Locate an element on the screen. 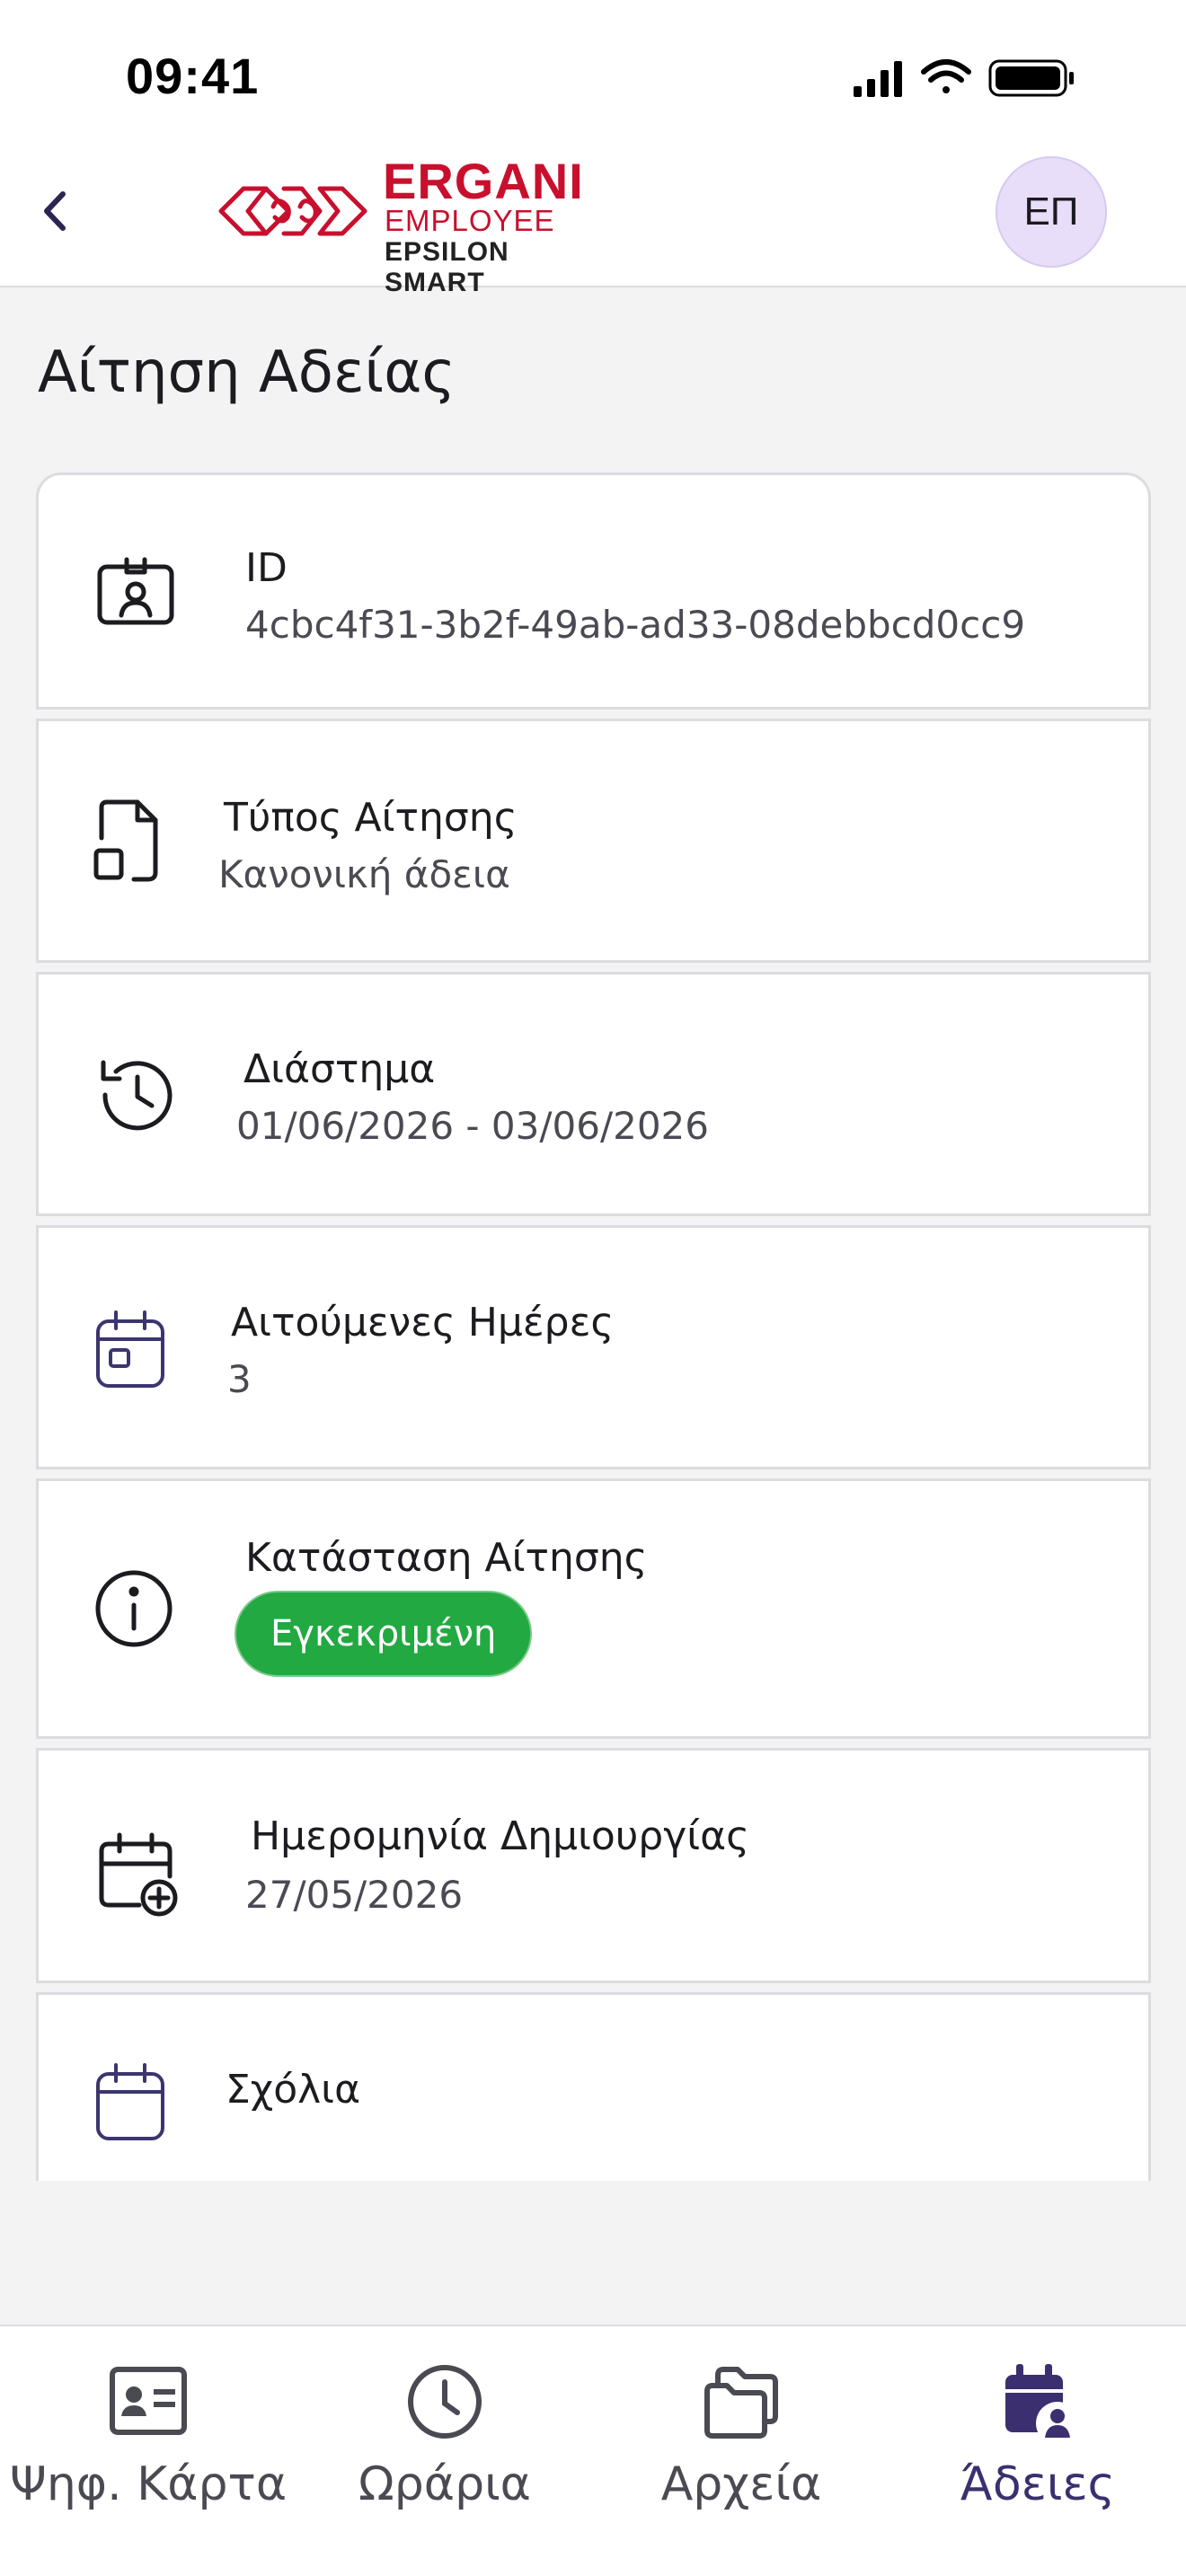  nav-item-schedules: Ωράρια is located at coordinates (444, 2434).